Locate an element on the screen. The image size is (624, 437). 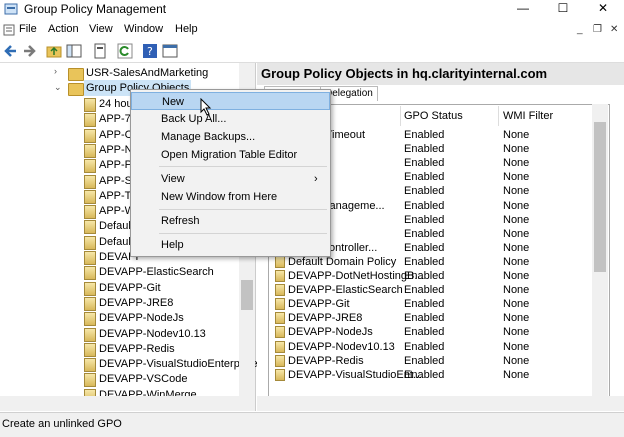
list-scroll-thumb is located at coordinates (600, 197).